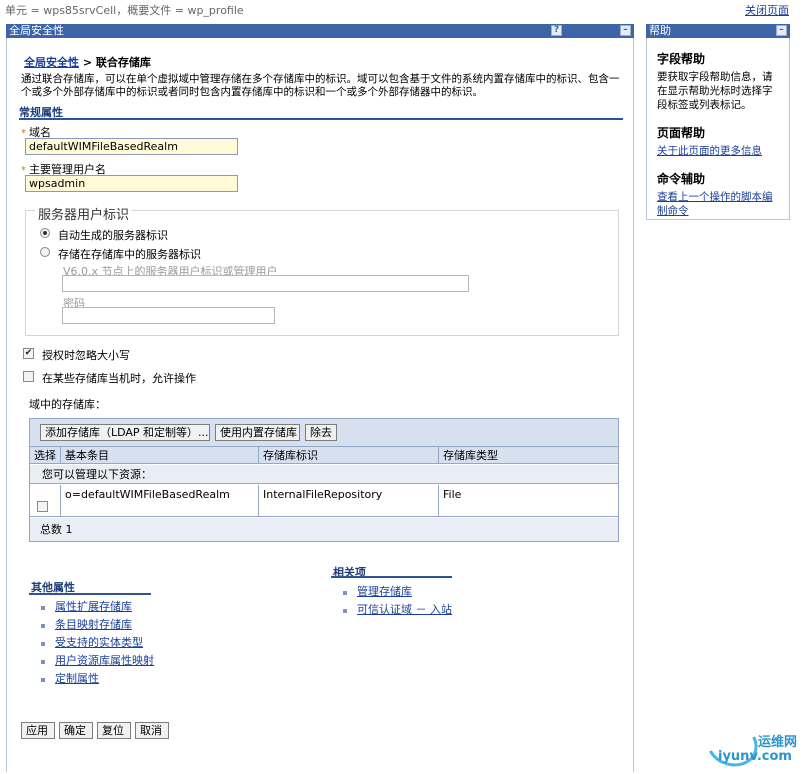 Image resolution: width=803 pixels, height=774 pixels. What do you see at coordinates (556, 30) in the screenshot?
I see `help-icon: ?` at bounding box center [556, 30].